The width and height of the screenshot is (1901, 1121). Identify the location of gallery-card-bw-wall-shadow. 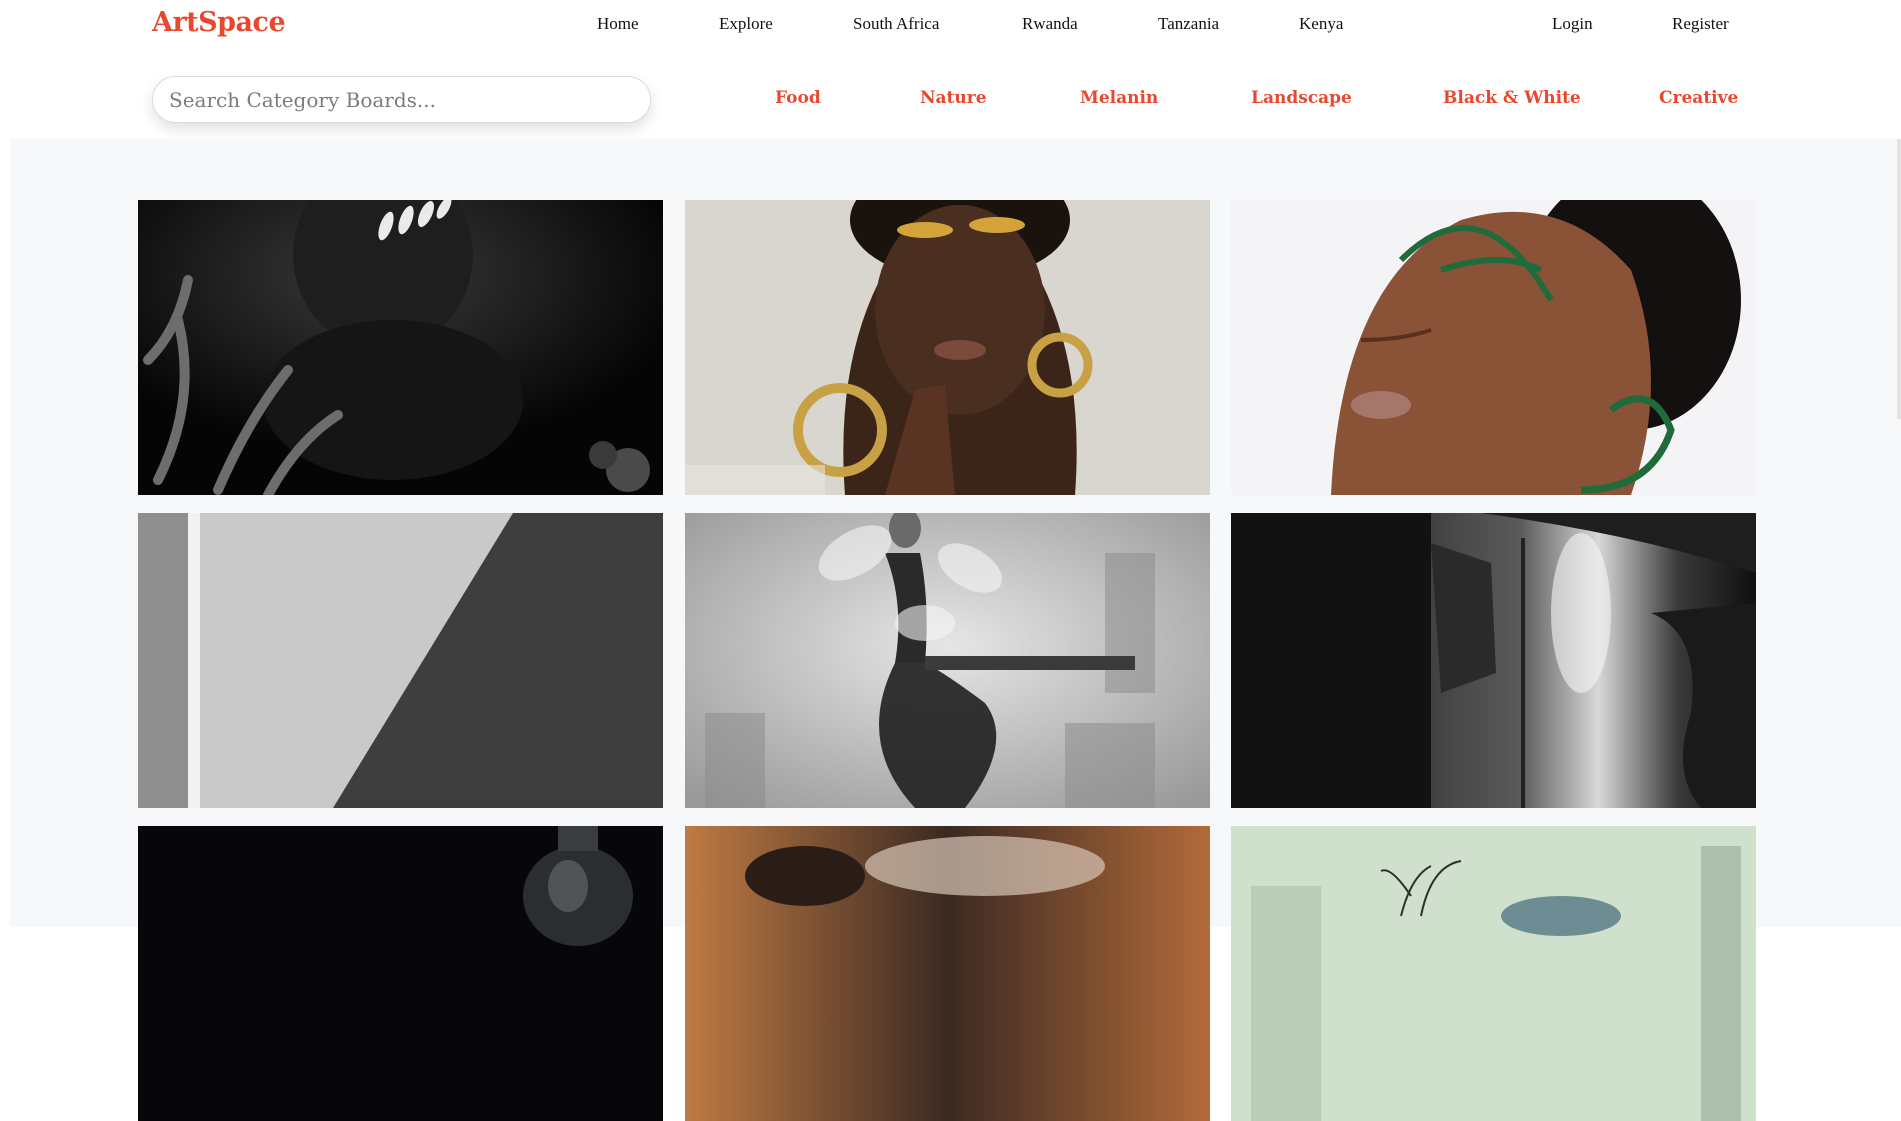
(400, 660).